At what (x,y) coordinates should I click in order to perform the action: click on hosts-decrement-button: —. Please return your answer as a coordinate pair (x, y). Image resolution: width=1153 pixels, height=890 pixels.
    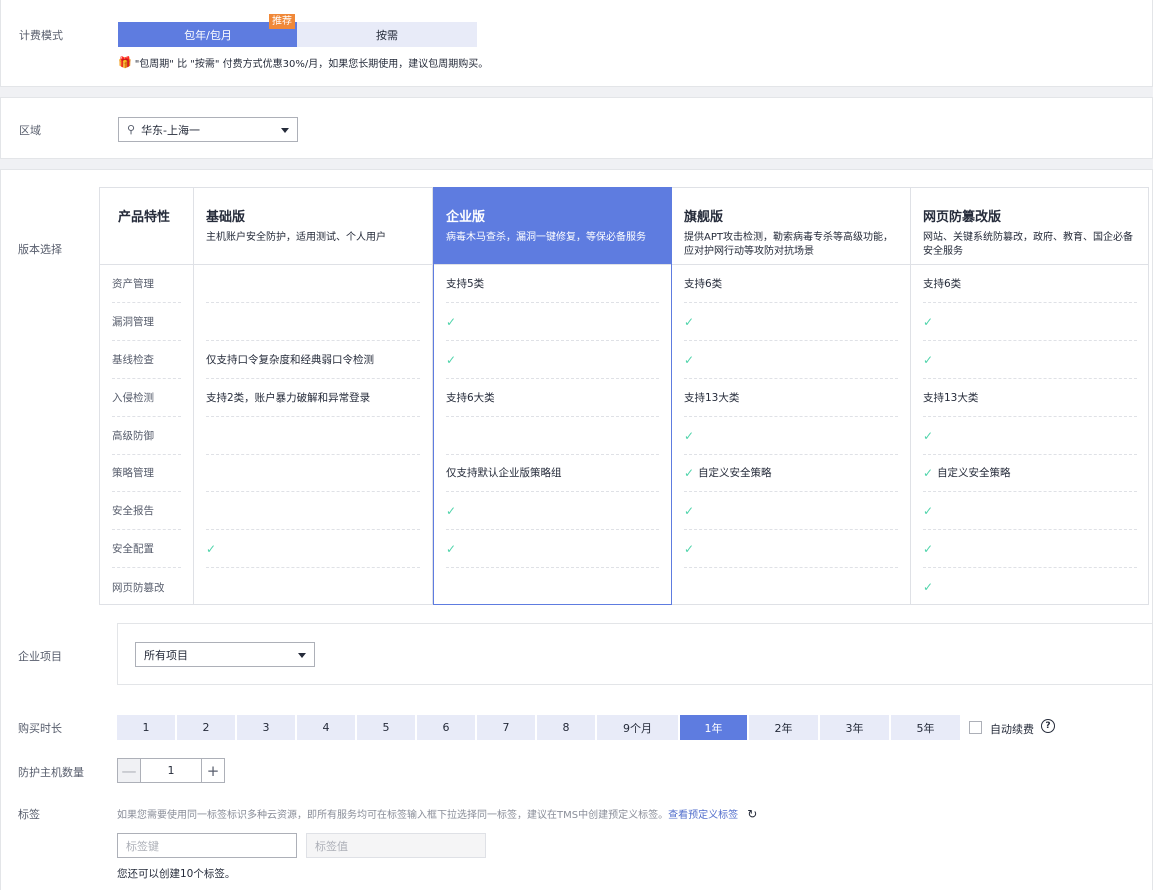
    Looking at the image, I should click on (129, 770).